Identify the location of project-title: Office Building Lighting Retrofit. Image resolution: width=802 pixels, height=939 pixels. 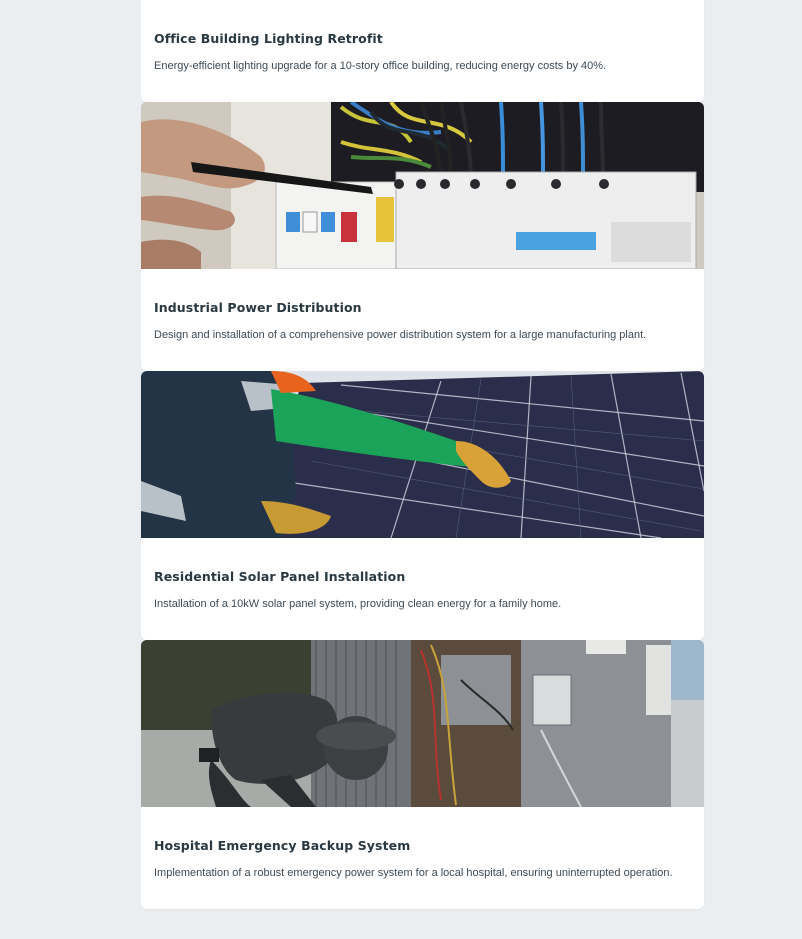
(268, 38).